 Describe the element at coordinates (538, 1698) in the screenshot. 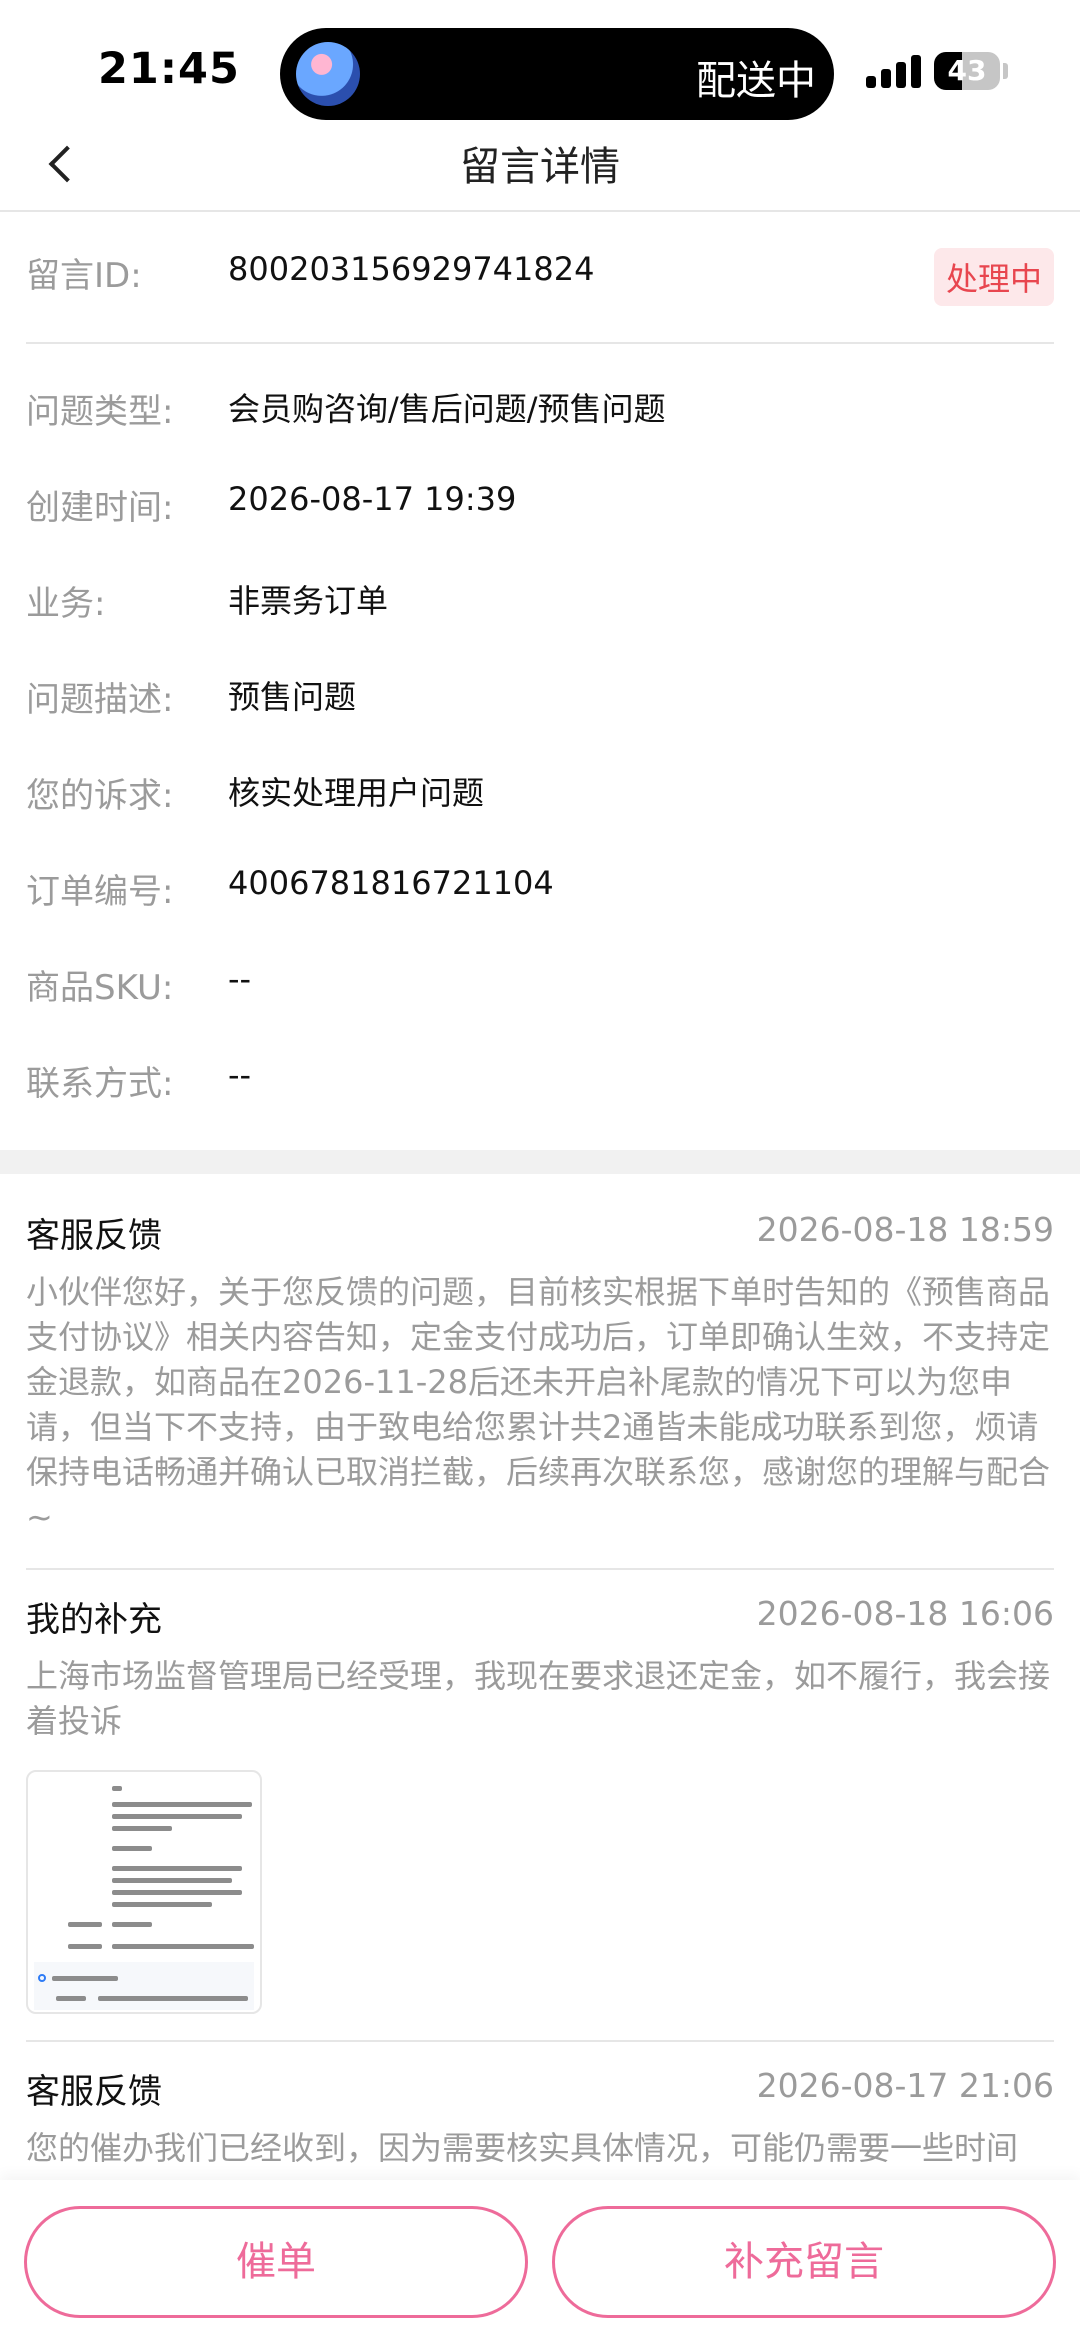

I see `feedback-body: 上海市场监督管理局已经受理，我现在要求退还定金，如不履行，我会接着投诉` at that location.